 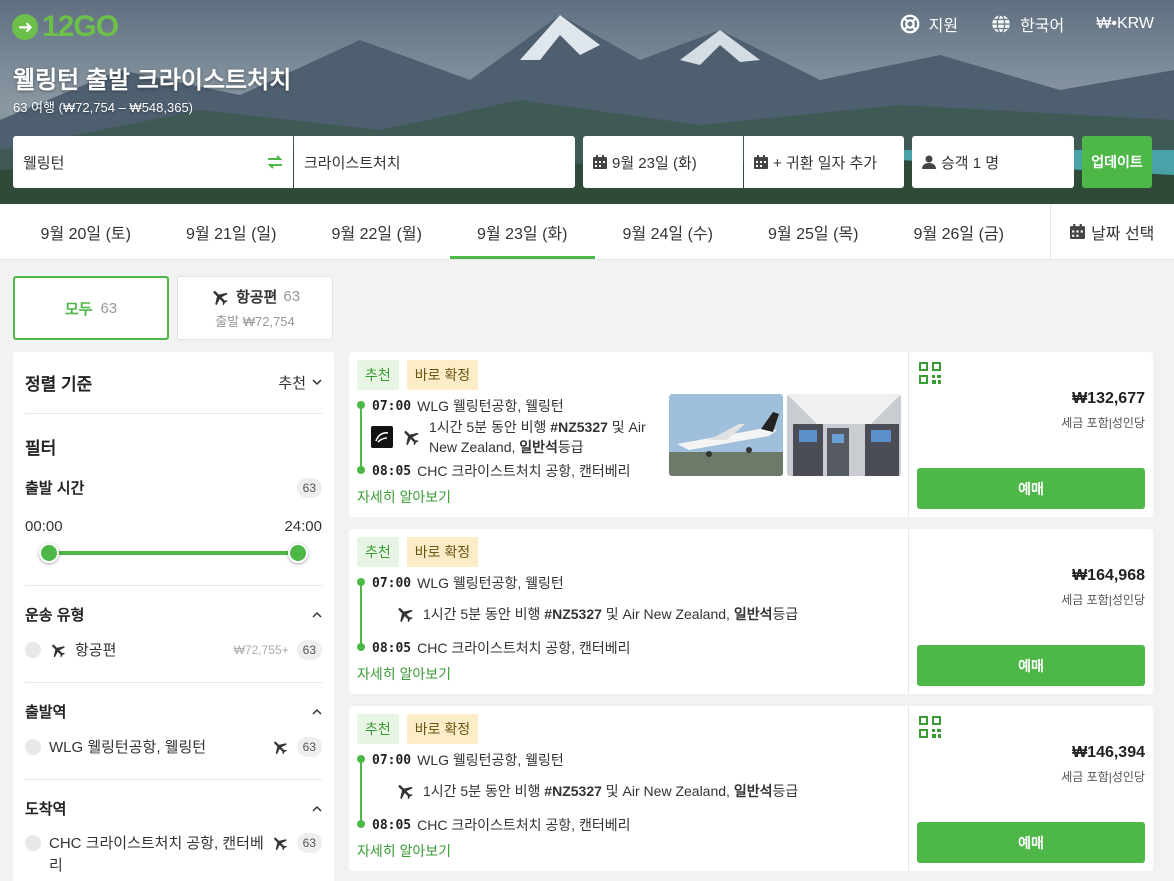 I want to click on air-new-zealand-logo-icon, so click(x=382, y=437).